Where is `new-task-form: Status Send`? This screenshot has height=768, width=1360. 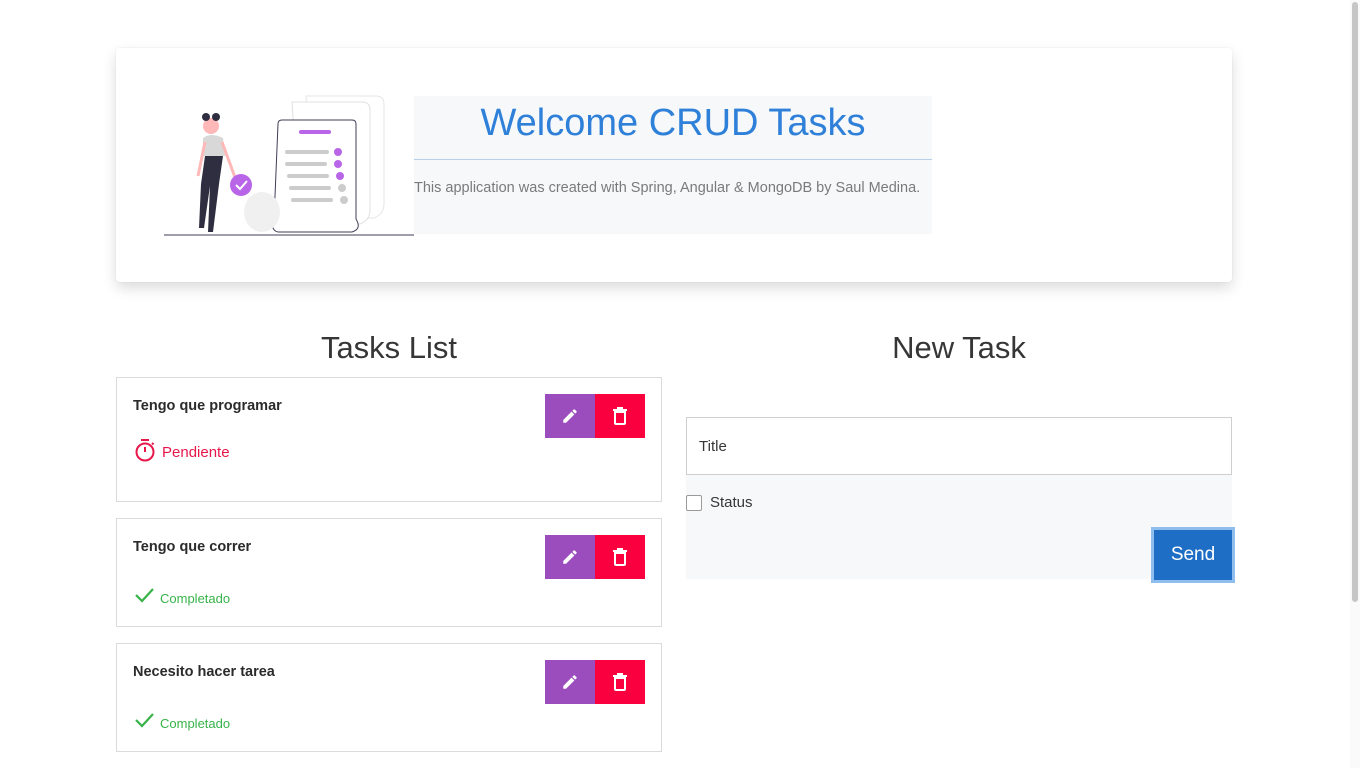
new-task-form: Status Send is located at coordinates (959, 498).